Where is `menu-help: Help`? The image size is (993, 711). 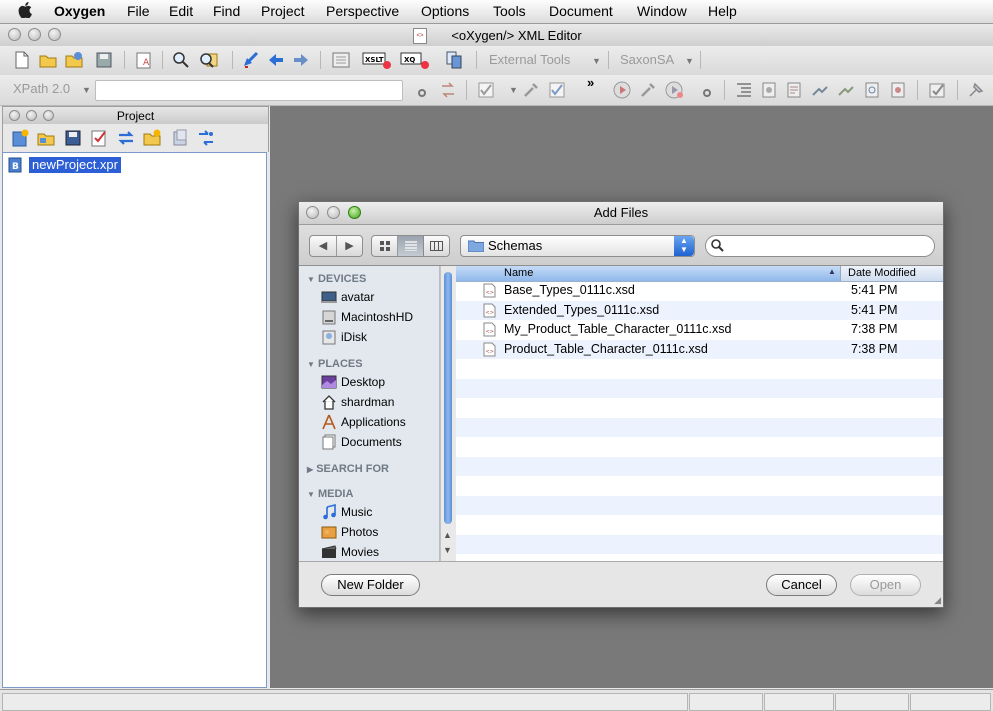
menu-help: Help is located at coordinates (722, 11).